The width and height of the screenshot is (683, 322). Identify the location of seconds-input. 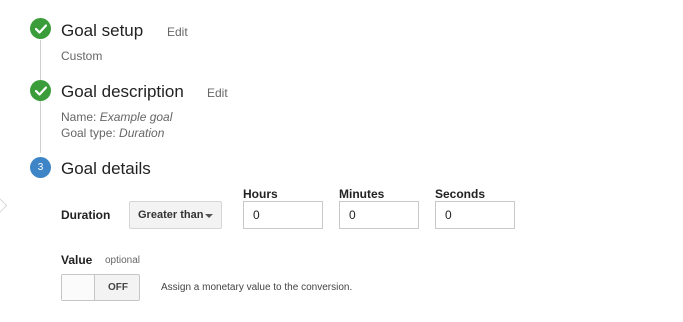
(475, 215).